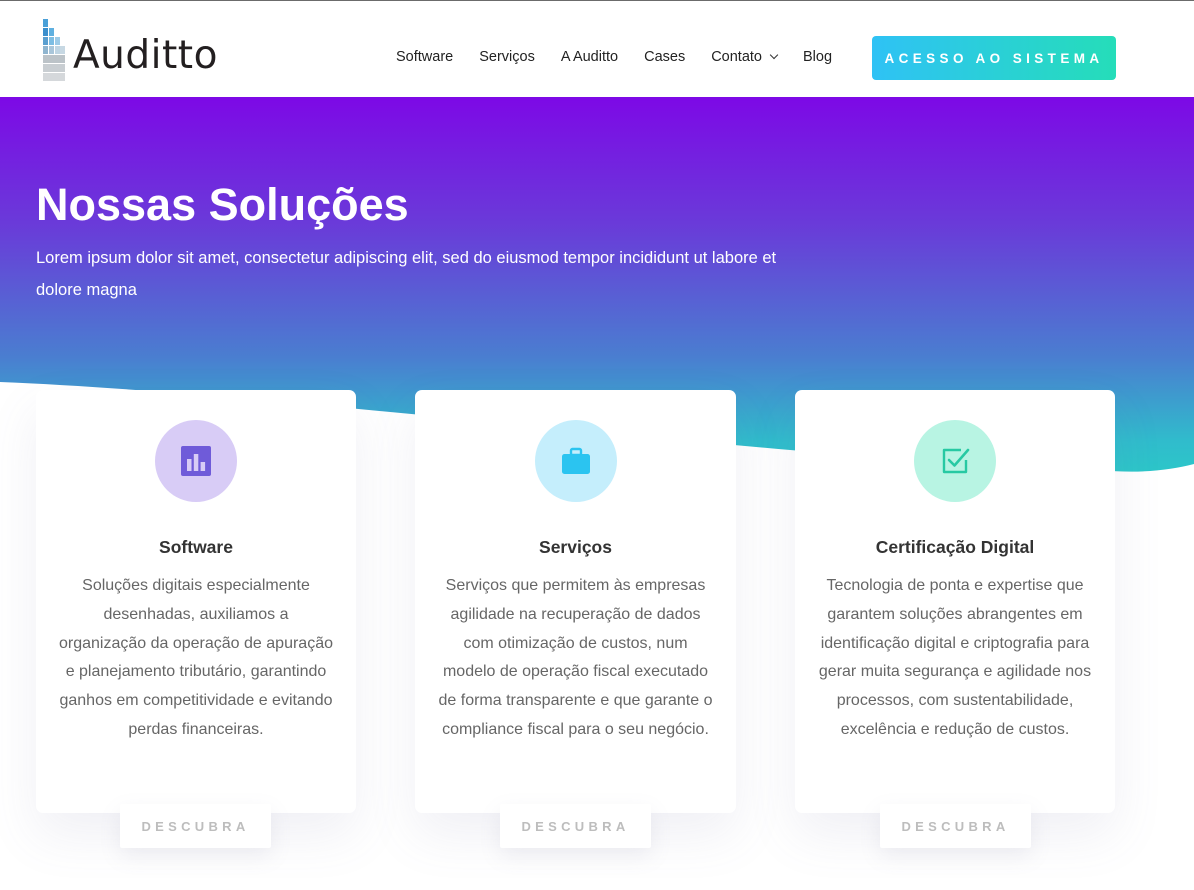 The image size is (1194, 890). What do you see at coordinates (575, 461) in the screenshot?
I see `briefcase-icon` at bounding box center [575, 461].